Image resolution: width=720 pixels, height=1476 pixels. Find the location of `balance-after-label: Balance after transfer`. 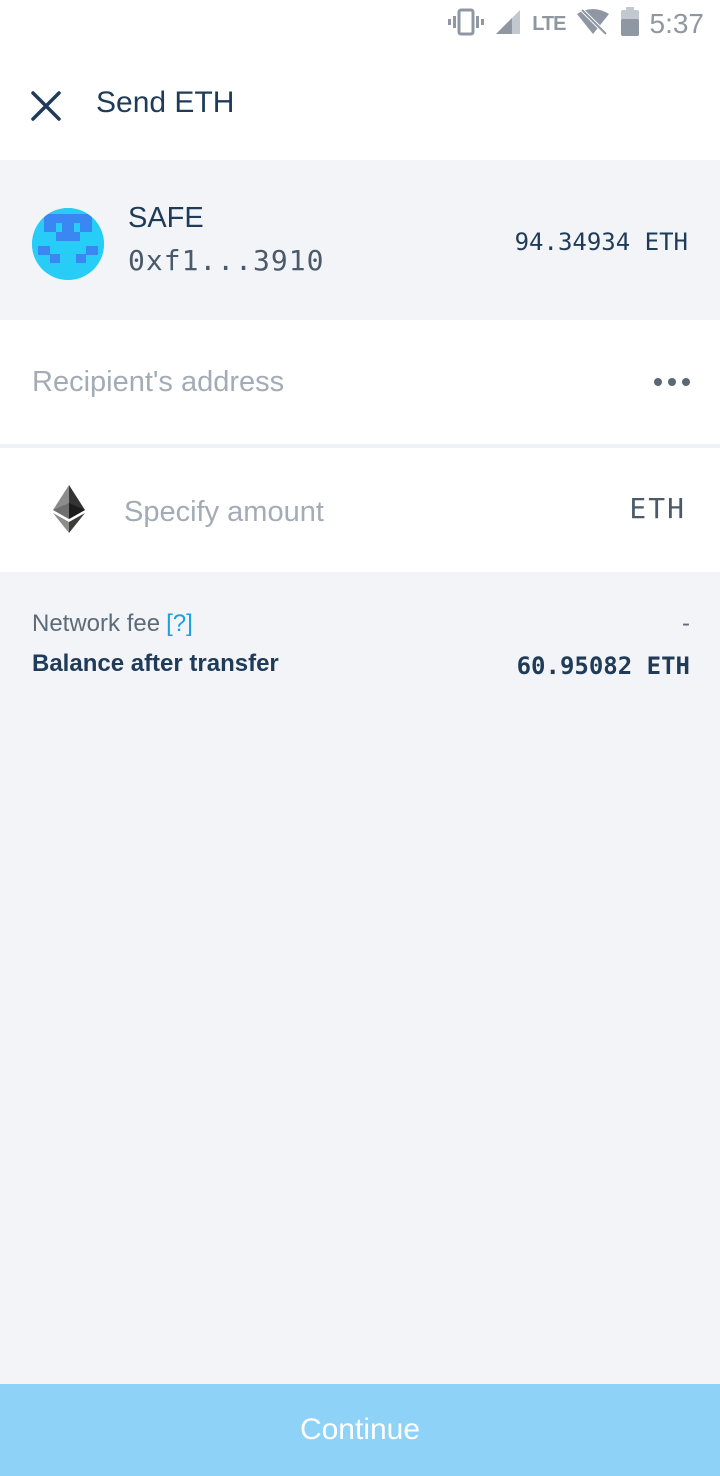

balance-after-label: Balance after transfer is located at coordinates (155, 663).